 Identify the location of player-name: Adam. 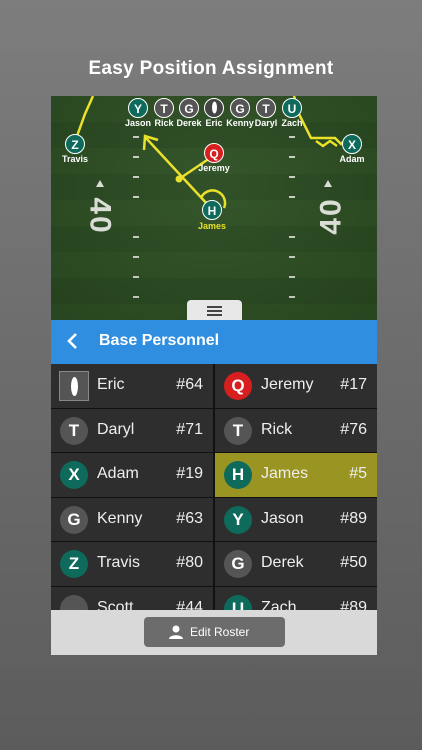
(118, 473).